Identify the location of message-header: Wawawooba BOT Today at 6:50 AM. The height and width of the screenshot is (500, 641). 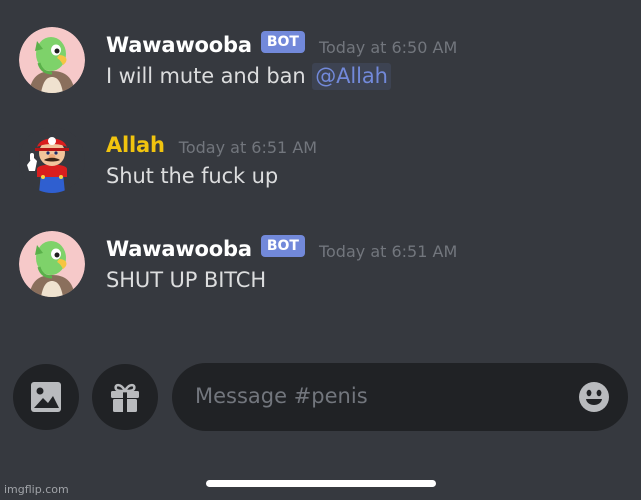
(281, 45).